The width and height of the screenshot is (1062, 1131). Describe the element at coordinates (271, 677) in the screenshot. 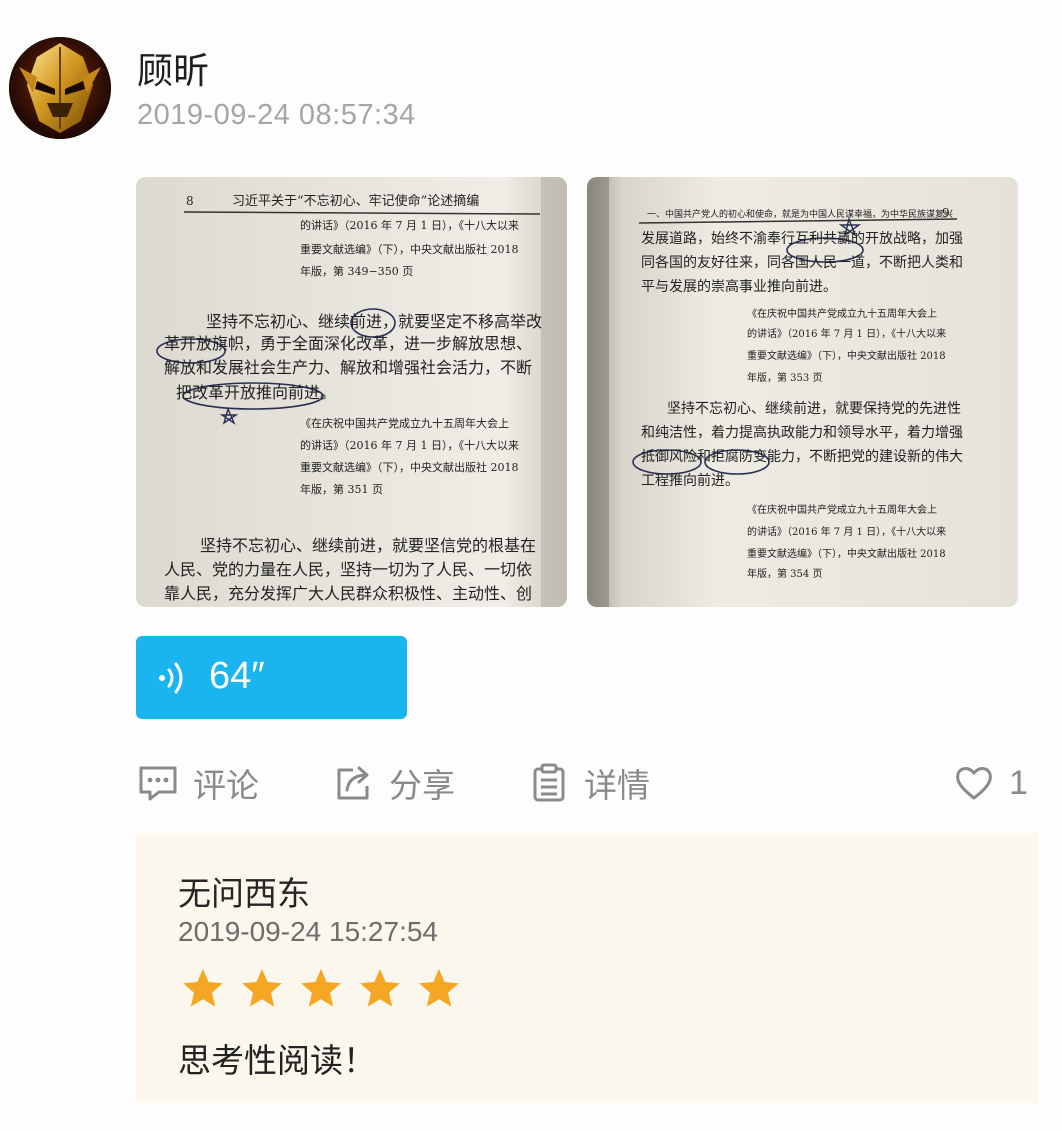

I see `voice-message-button: 64″` at that location.